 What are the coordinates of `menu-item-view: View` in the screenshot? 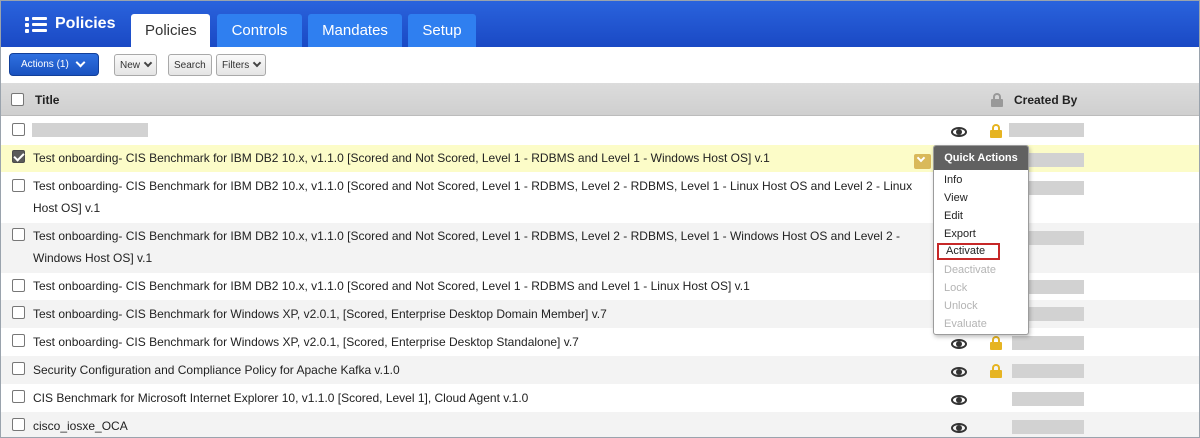 It's located at (956, 198).